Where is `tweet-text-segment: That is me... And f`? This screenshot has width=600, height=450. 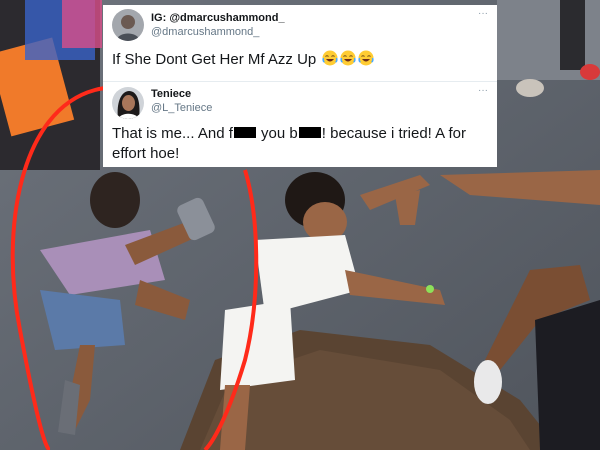
tweet-text-segment: That is me... And f is located at coordinates (172, 133).